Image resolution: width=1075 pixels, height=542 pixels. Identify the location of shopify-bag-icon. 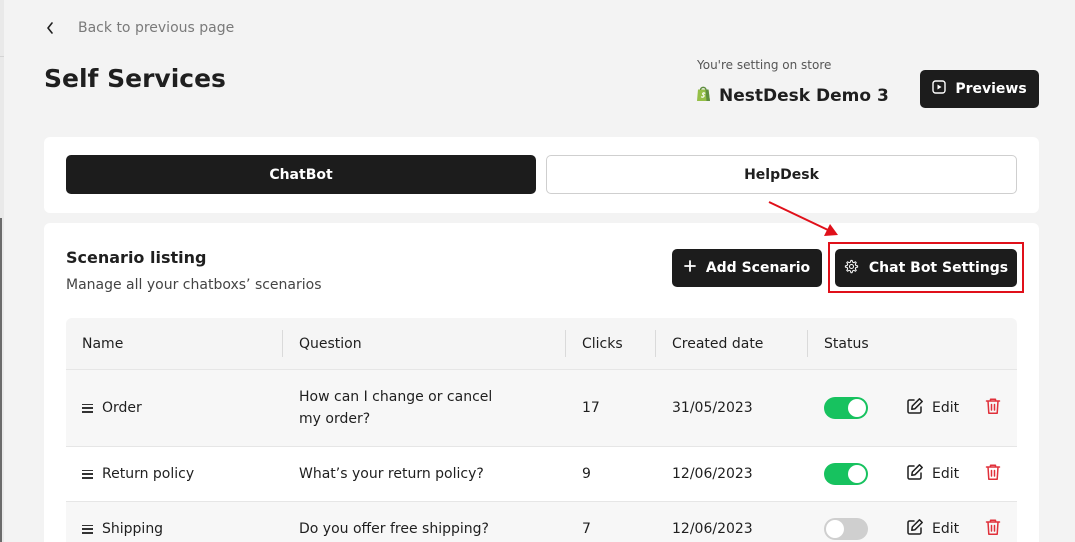
(703, 96).